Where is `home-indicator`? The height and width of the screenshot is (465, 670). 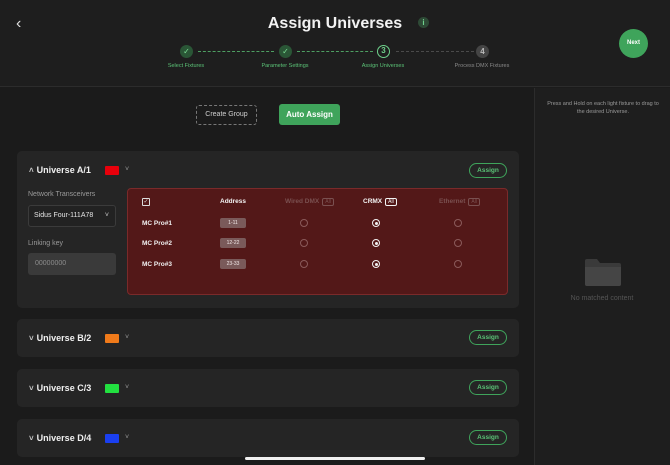
home-indicator is located at coordinates (335, 458).